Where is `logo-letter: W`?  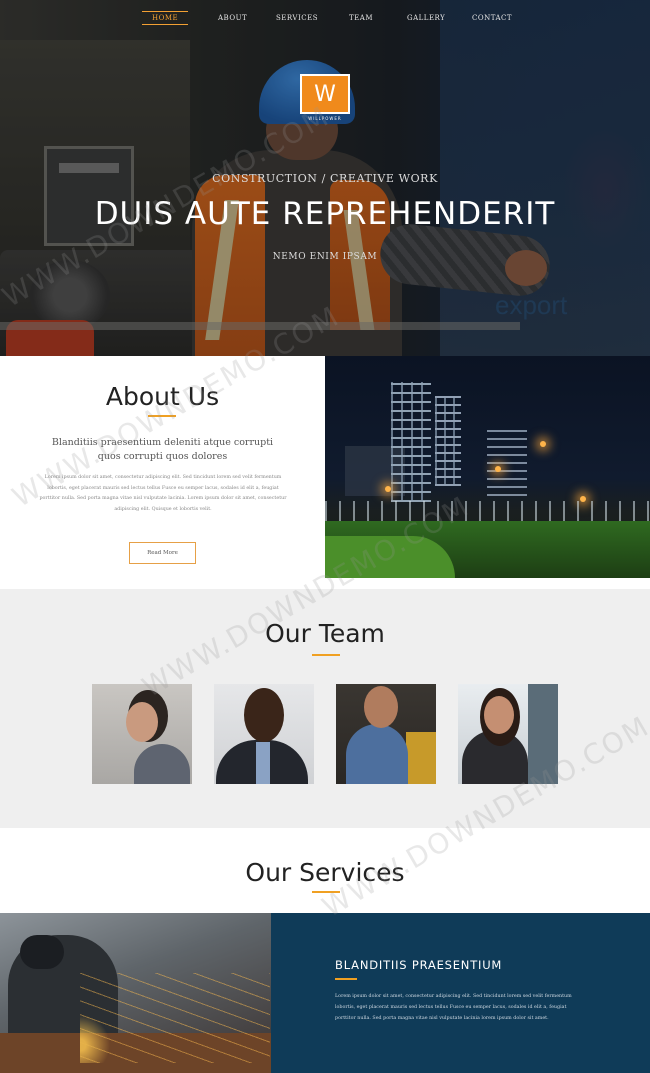
logo-letter: W is located at coordinates (325, 94).